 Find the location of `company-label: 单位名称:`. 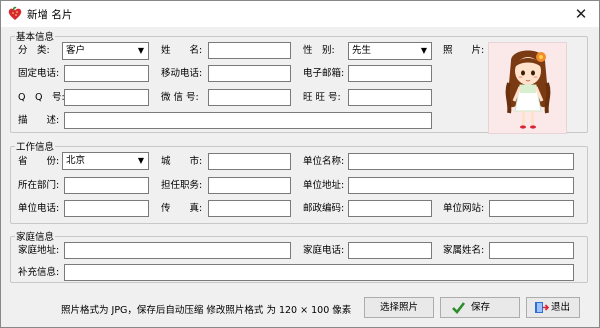

company-label: 单位名称: is located at coordinates (324, 161).